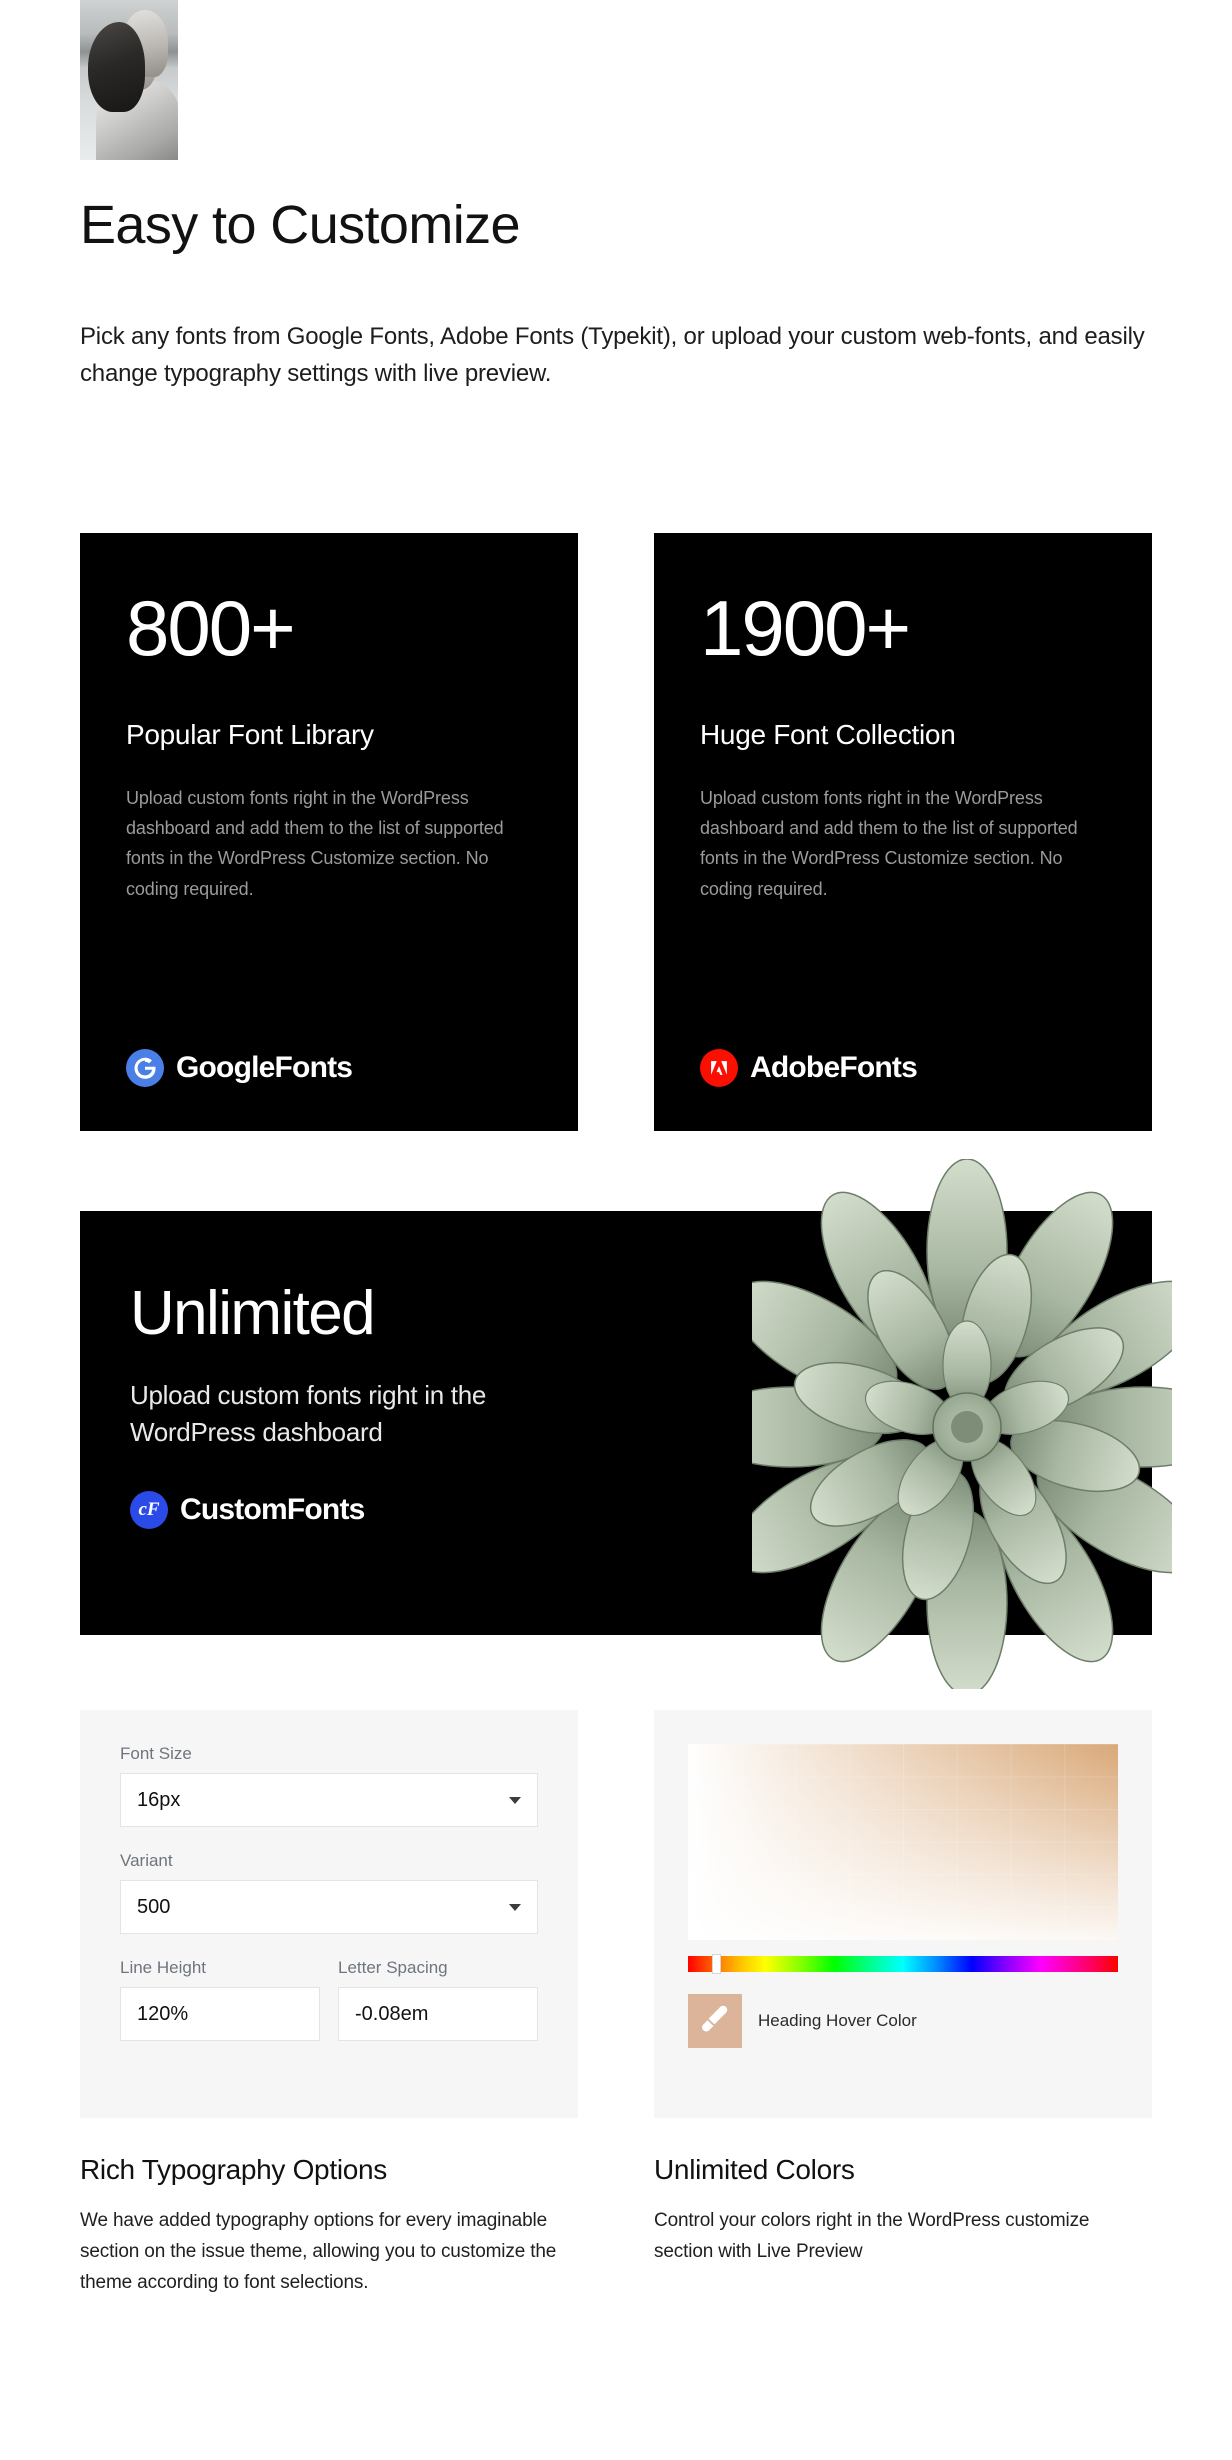 This screenshot has width=1232, height=2460. Describe the element at coordinates (329, 1907) in the screenshot. I see `variant-select: 500` at that location.